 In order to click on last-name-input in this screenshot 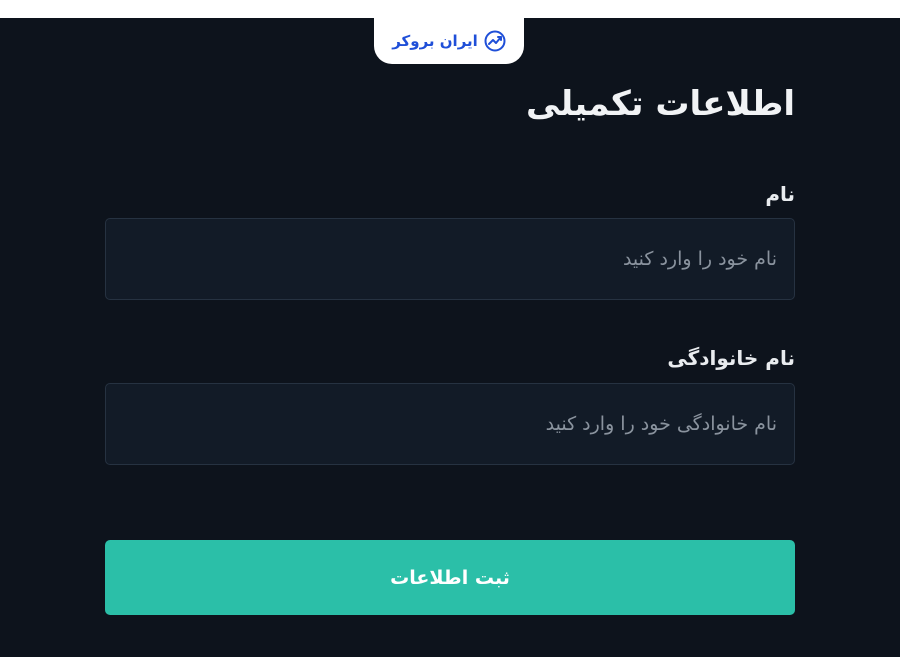, I will do `click(450, 424)`.